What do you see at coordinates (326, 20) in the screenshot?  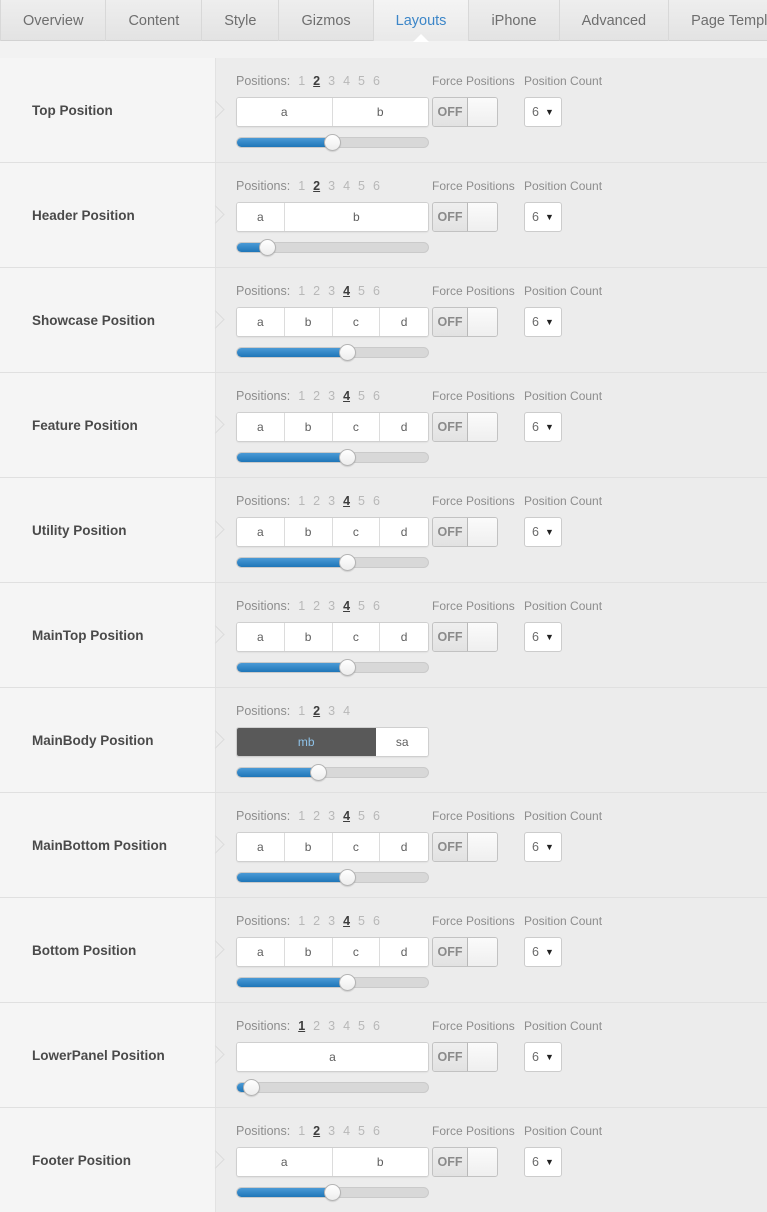 I see `tab-gizmos: Gizmos` at bounding box center [326, 20].